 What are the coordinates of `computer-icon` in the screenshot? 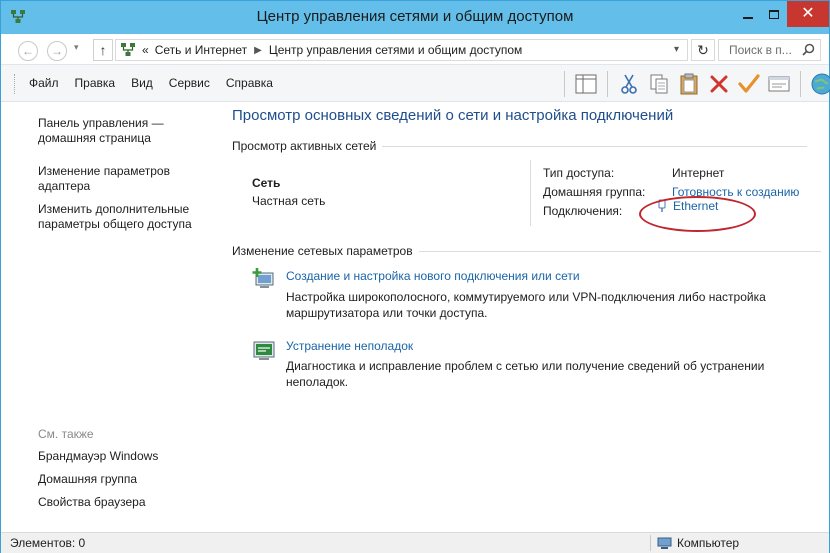 It's located at (664, 543).